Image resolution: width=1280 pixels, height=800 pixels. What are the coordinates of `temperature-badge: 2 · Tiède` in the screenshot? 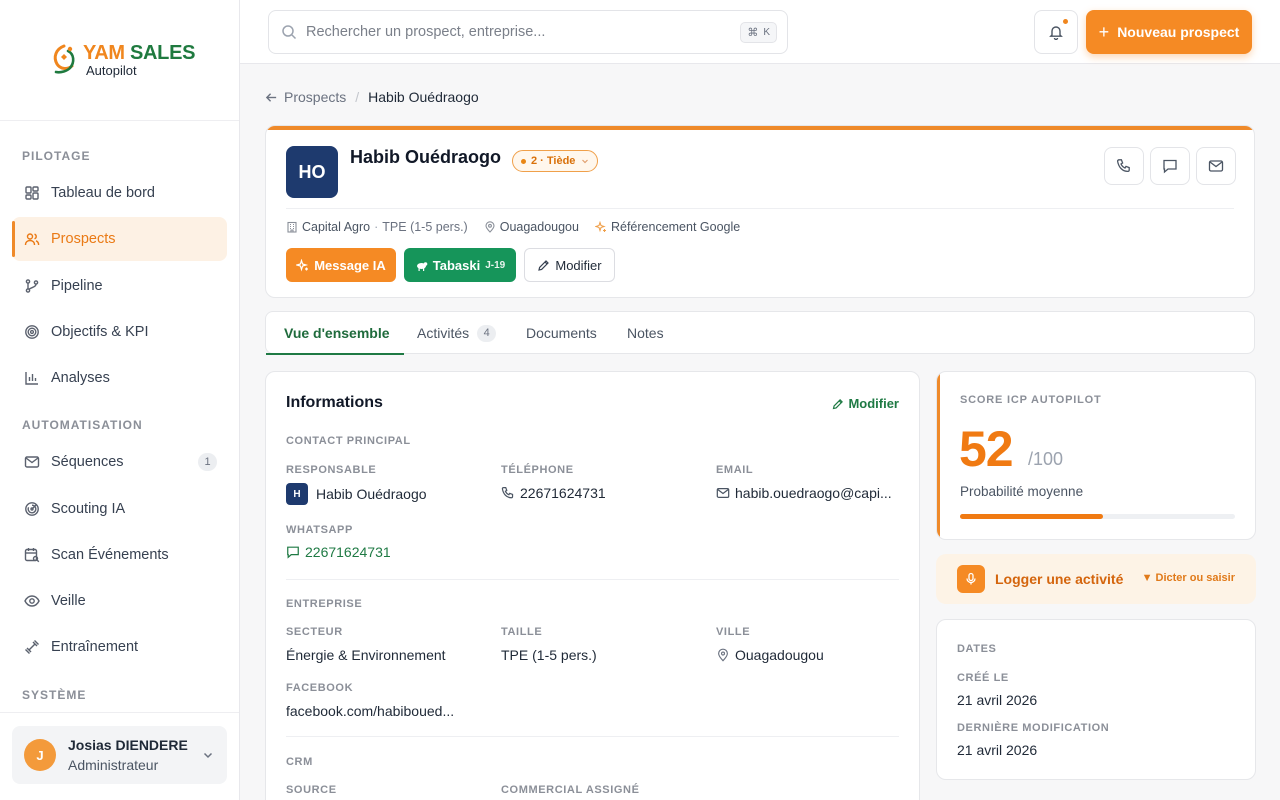 It's located at (555, 161).